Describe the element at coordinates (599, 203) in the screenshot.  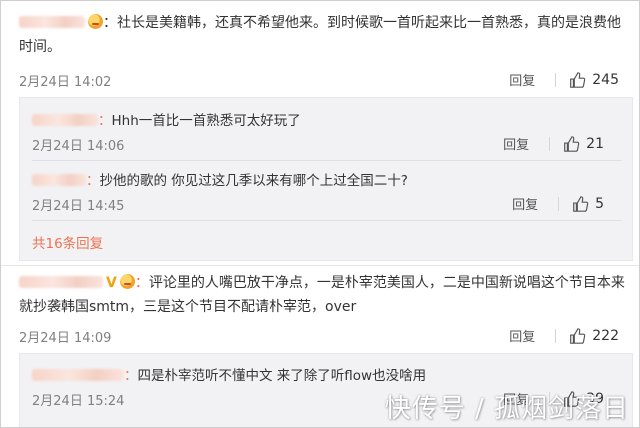
I see `like-count: 5` at that location.